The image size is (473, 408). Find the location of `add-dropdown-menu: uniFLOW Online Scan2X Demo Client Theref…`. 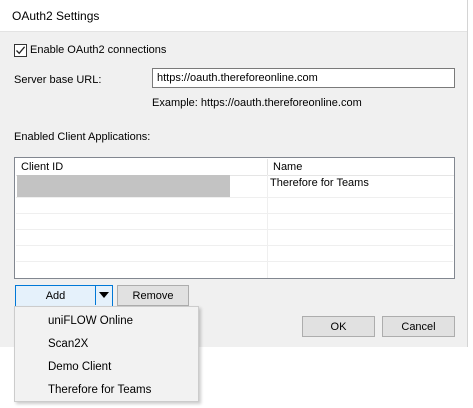

add-dropdown-menu: uniFLOW Online Scan2X Demo Client Theref… is located at coordinates (106, 354).